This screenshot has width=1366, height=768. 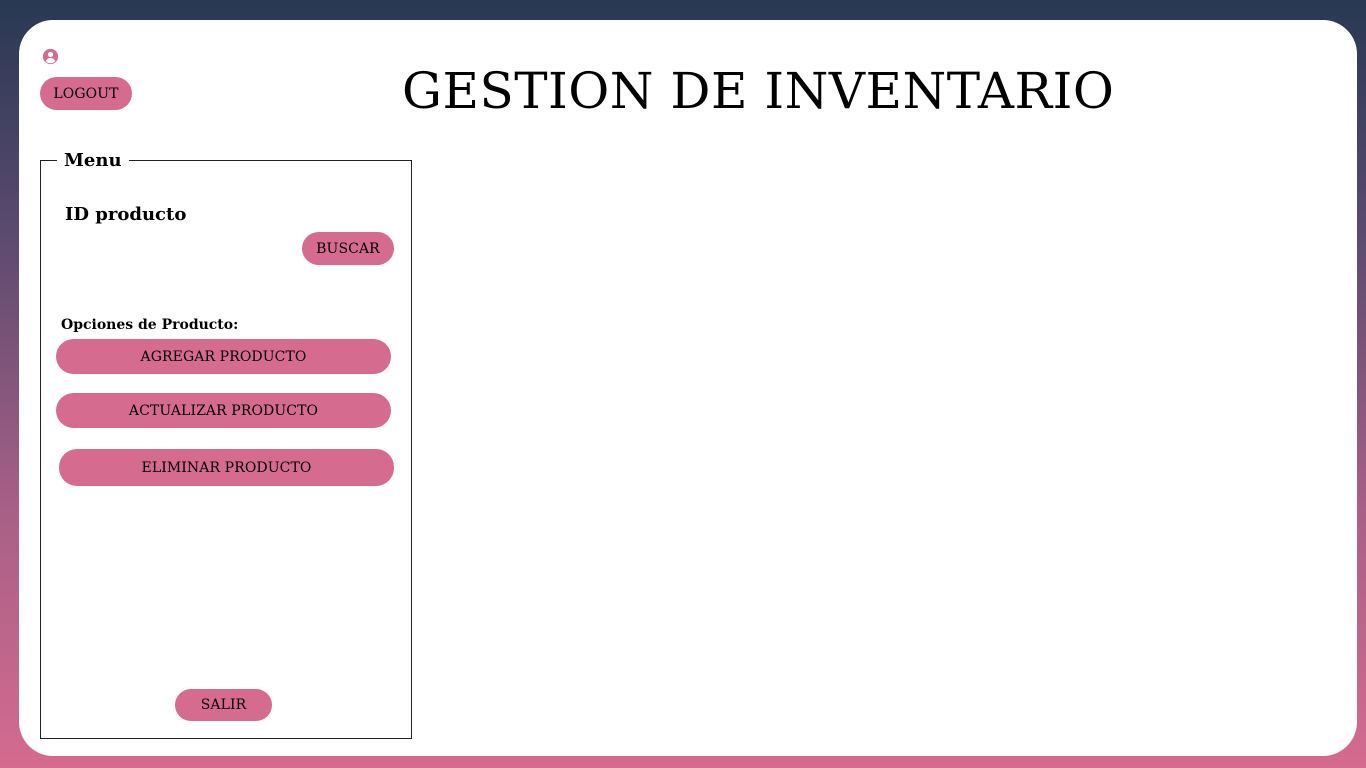 What do you see at coordinates (93, 160) in the screenshot?
I see `menu-legend: Menu` at bounding box center [93, 160].